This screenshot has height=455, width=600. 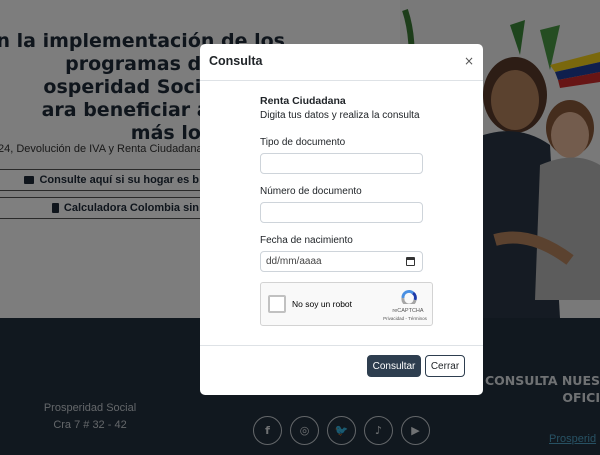 I want to click on modal-header: Consulta ×, so click(x=341, y=62).